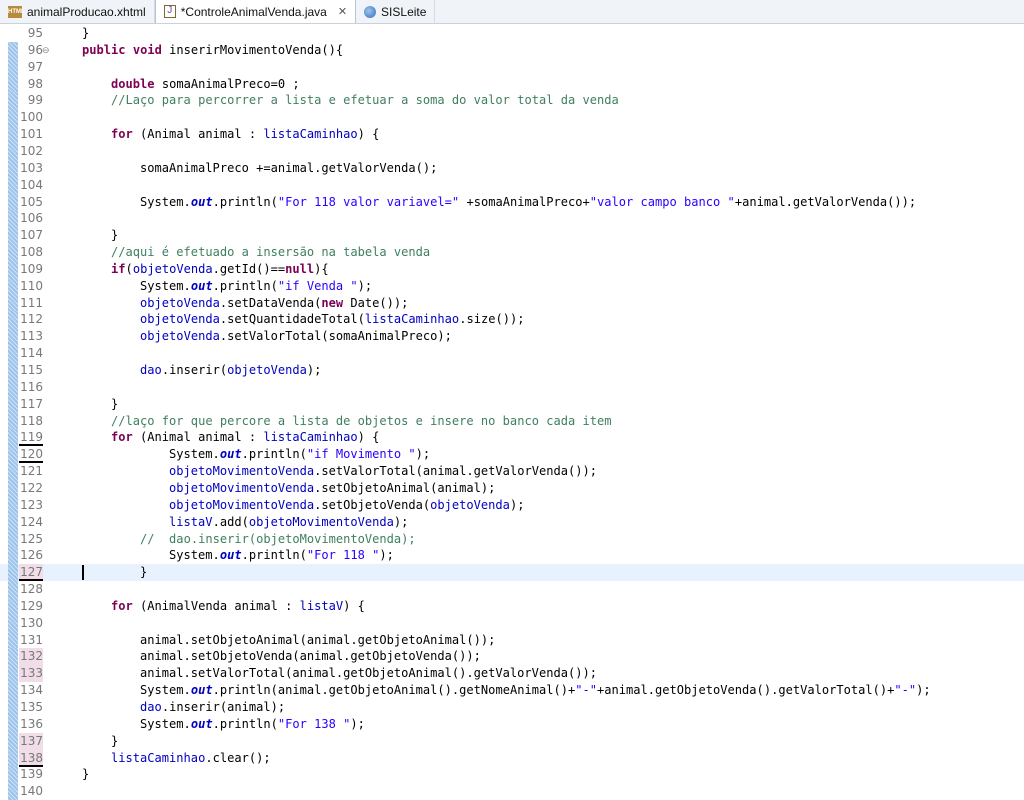 The width and height of the screenshot is (1024, 800). Describe the element at coordinates (825, 201) in the screenshot. I see `code-token: +animal.getValorVenda());` at that location.